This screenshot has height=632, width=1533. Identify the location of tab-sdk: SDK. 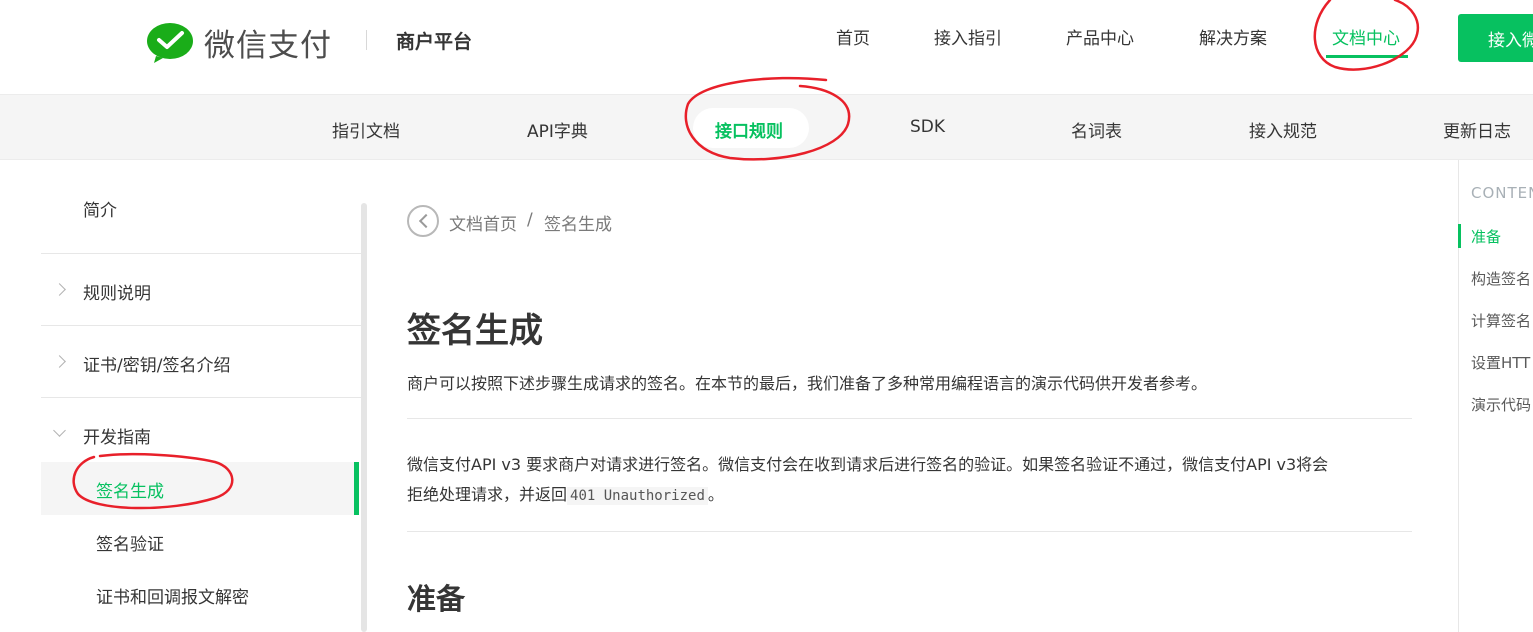
(927, 127).